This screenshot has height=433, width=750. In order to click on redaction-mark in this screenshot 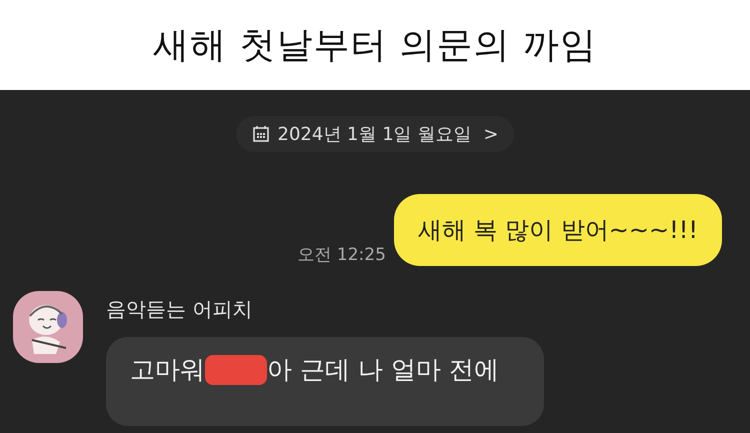, I will do `click(236, 369)`.